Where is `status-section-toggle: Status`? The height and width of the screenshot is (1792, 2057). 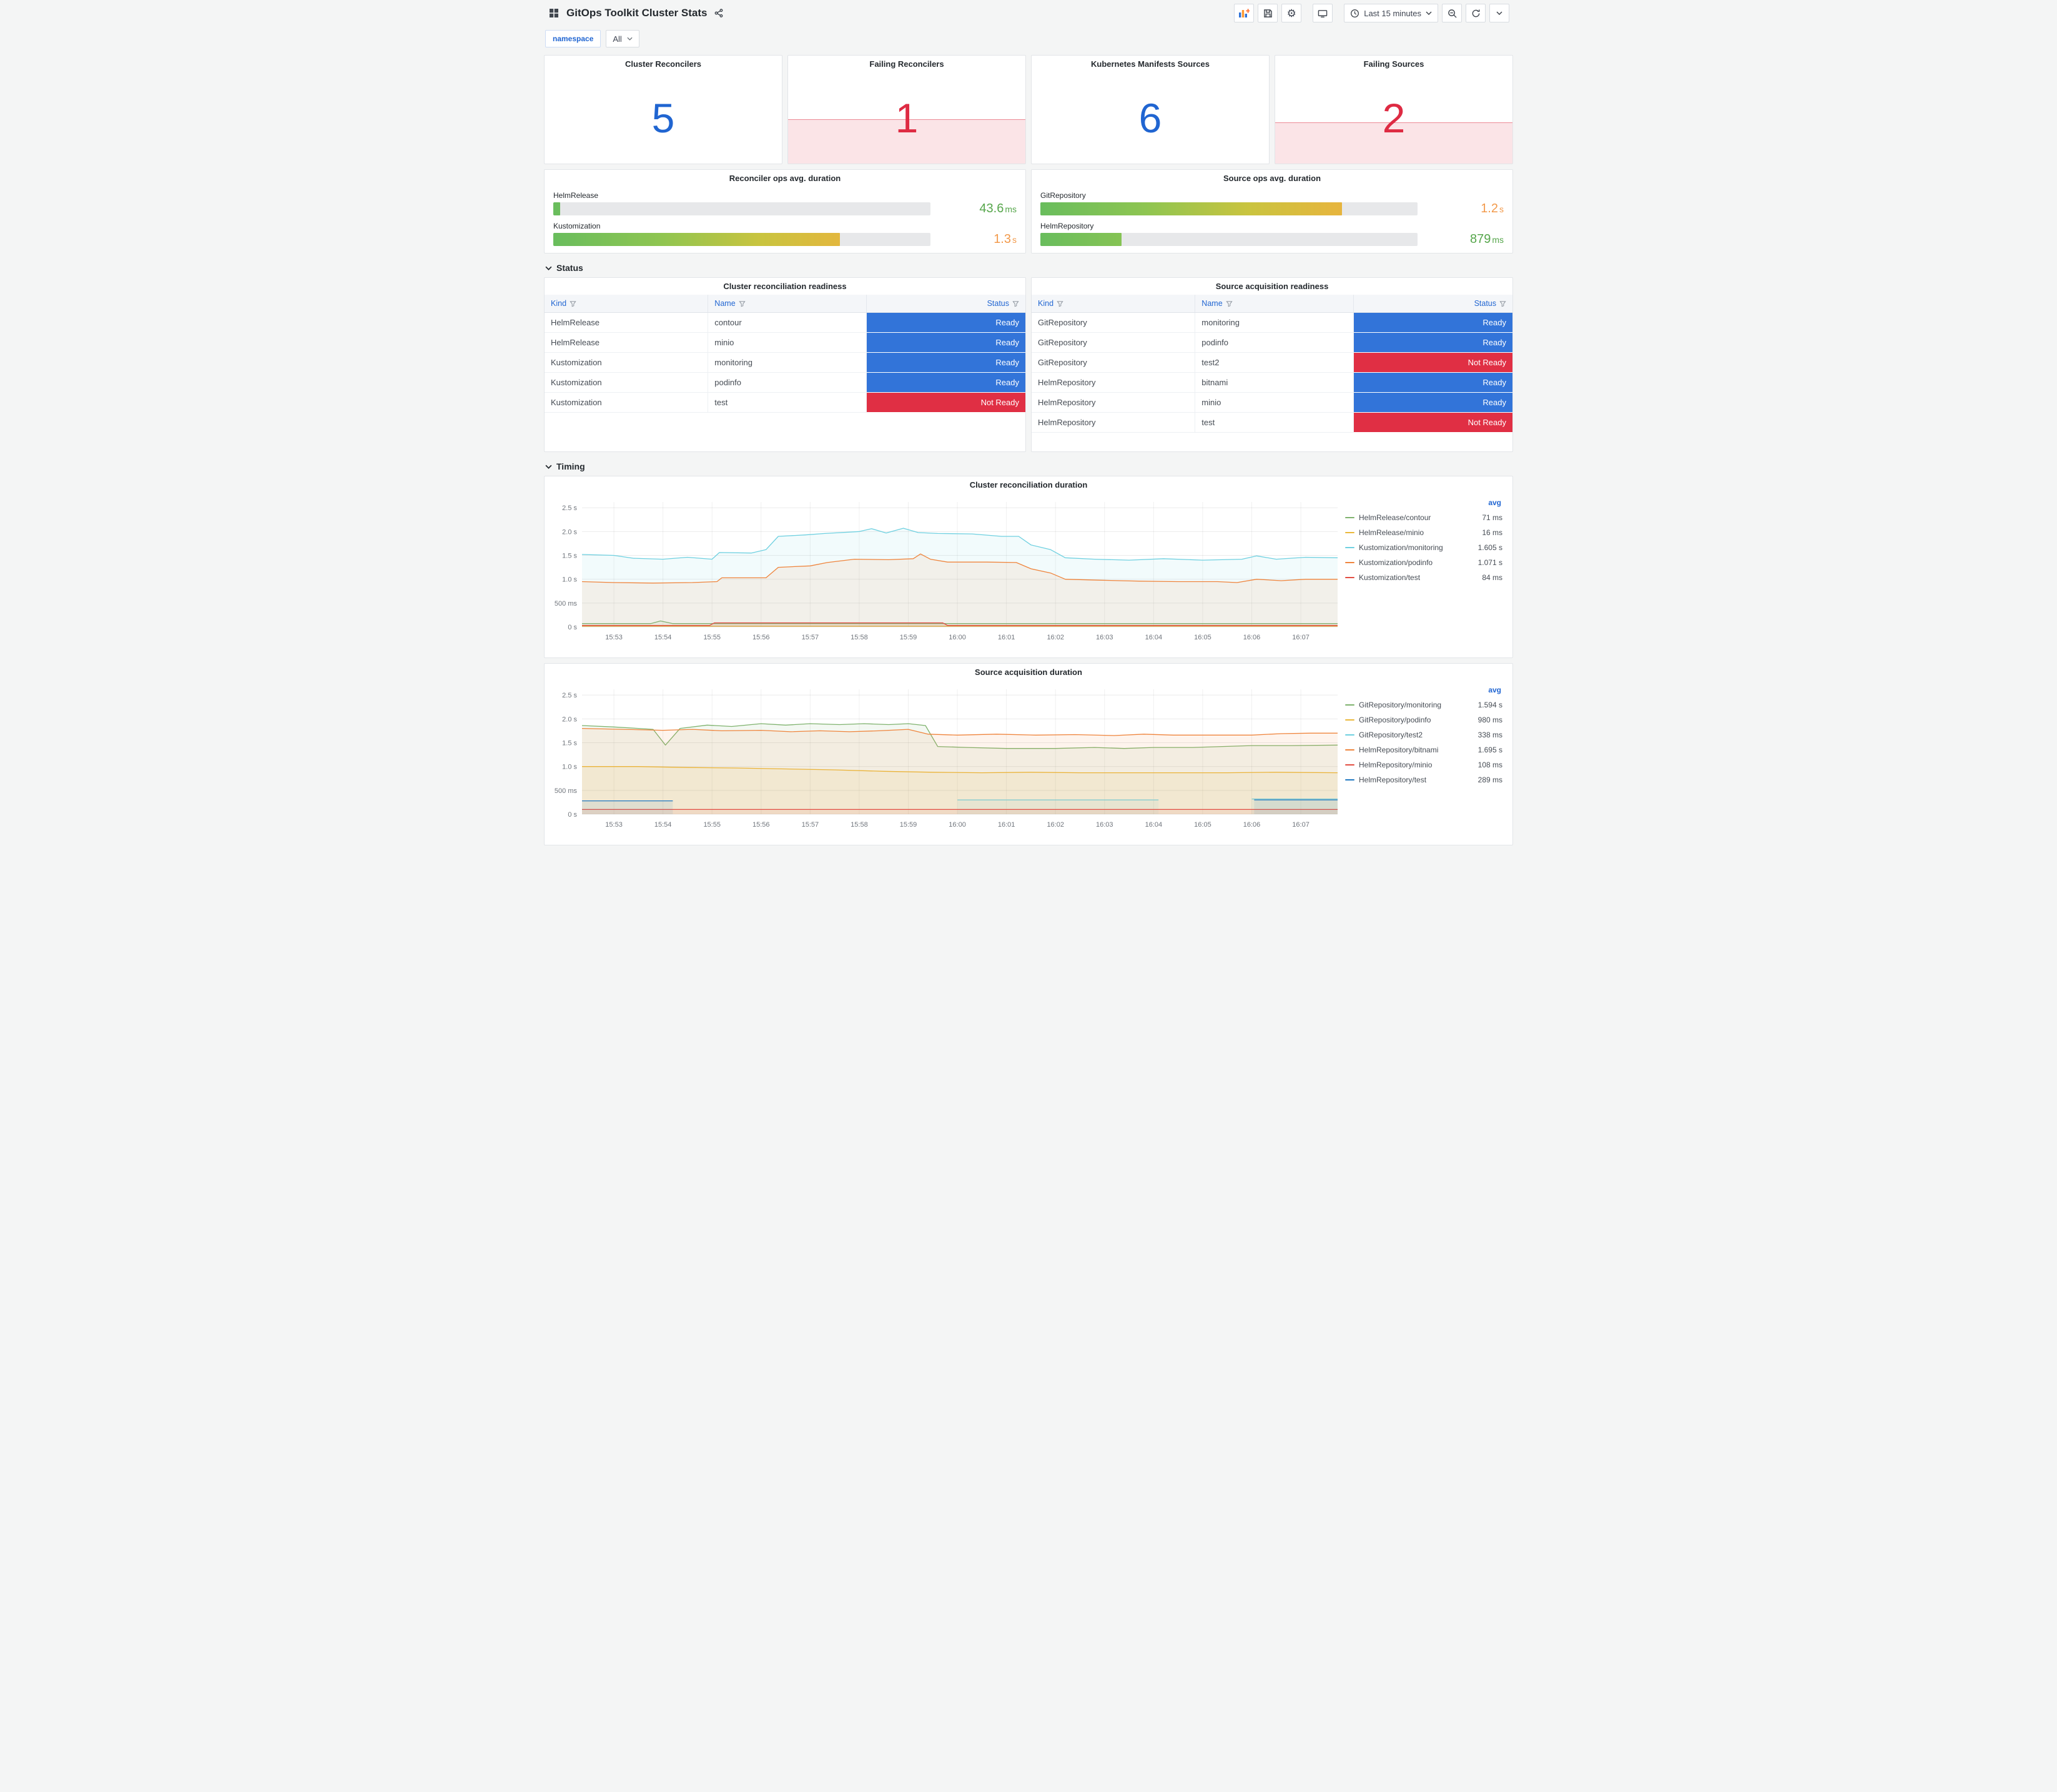
status-section-toggle: Status is located at coordinates (1028, 267).